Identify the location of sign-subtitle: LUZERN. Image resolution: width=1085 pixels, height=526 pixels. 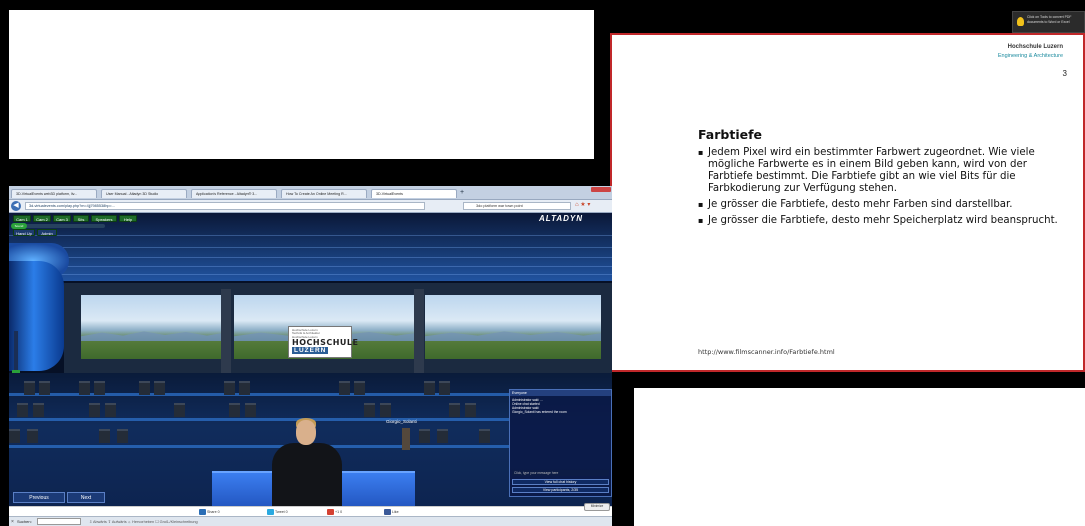
(310, 350).